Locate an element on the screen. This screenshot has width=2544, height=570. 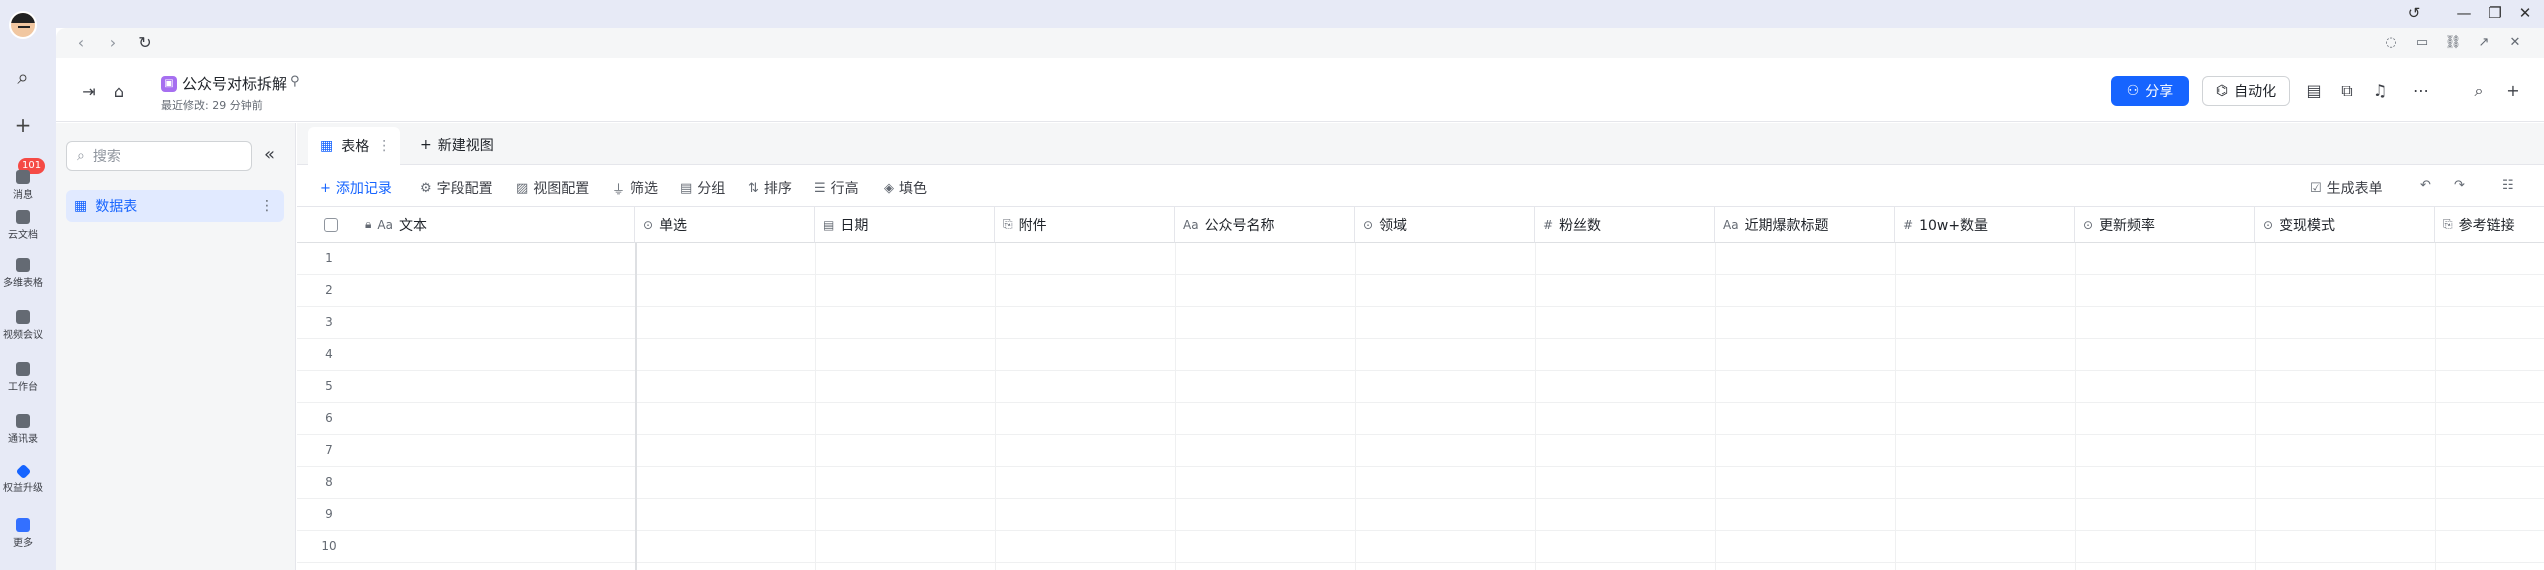
table-icon: ▦ is located at coordinates (81, 206).